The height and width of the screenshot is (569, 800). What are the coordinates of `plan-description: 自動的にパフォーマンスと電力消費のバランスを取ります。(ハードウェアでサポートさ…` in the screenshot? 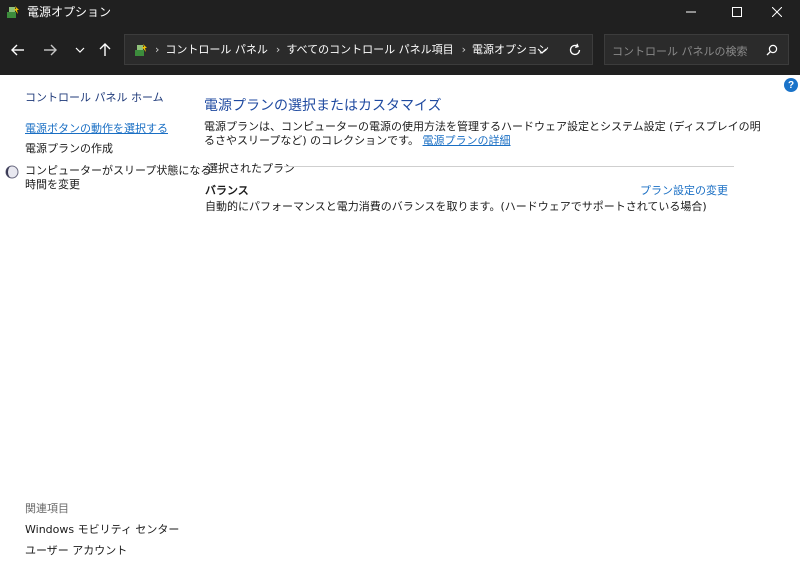 It's located at (456, 206).